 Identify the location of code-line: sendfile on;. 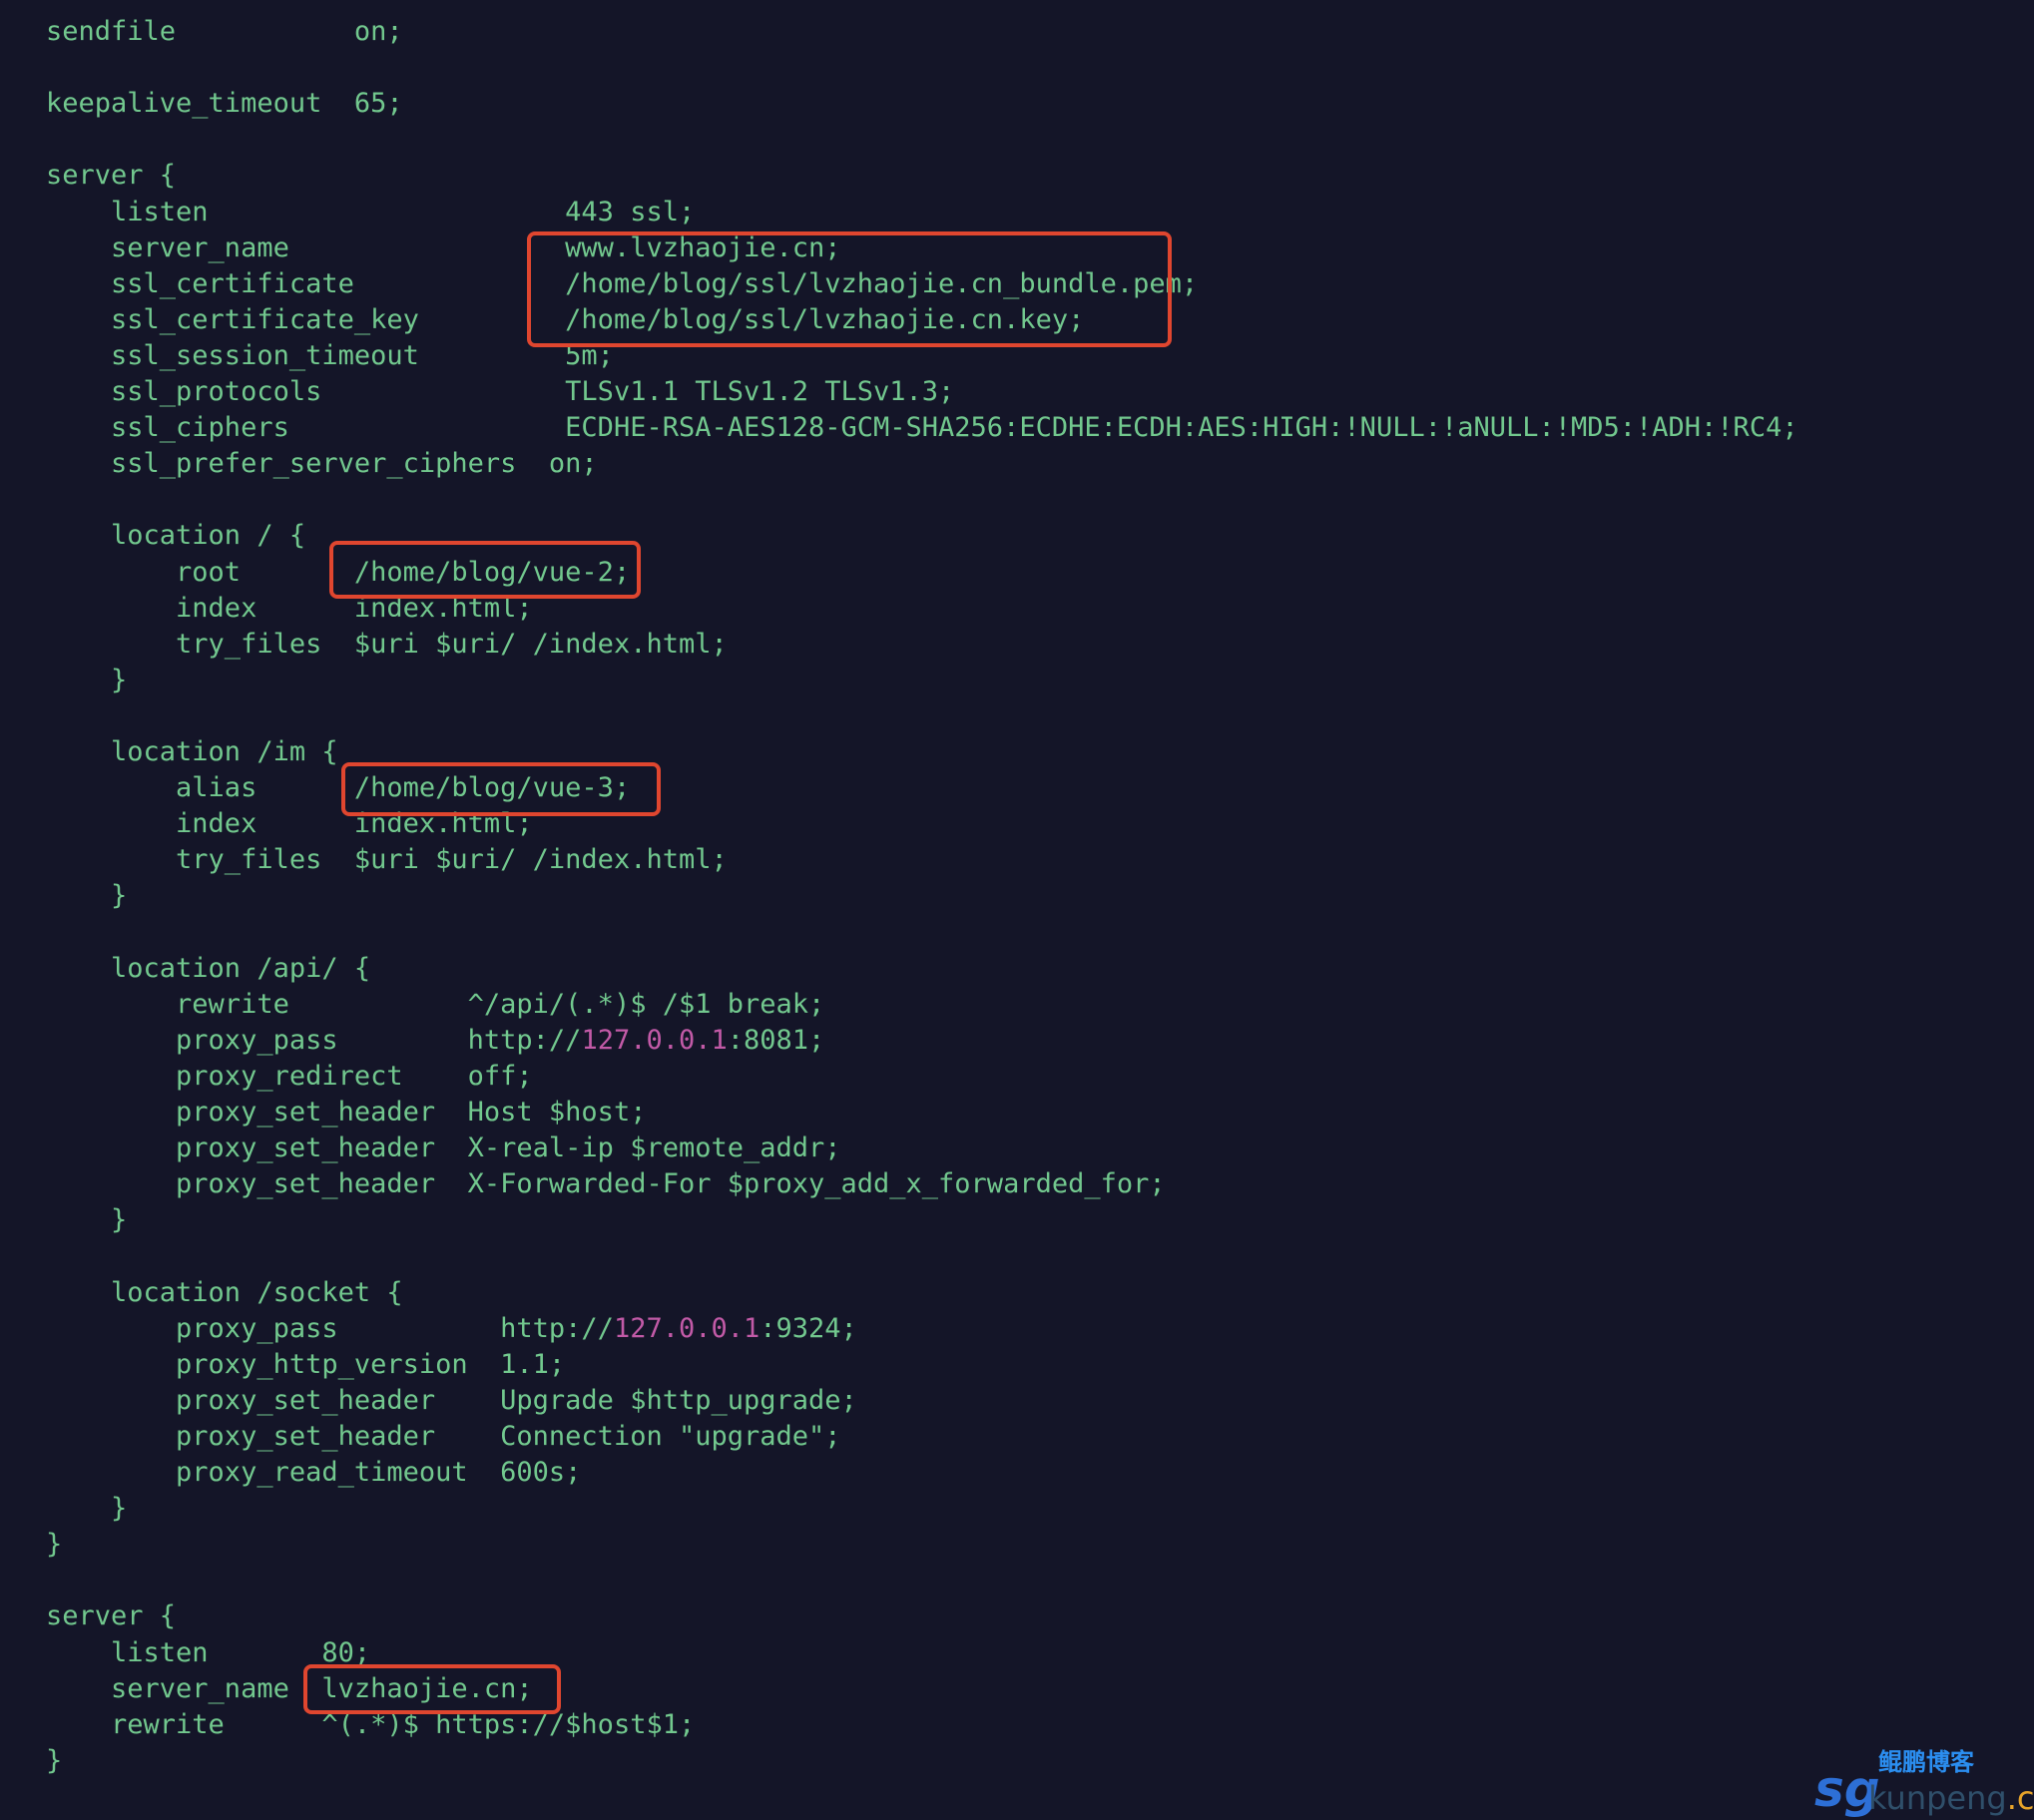
(224, 32).